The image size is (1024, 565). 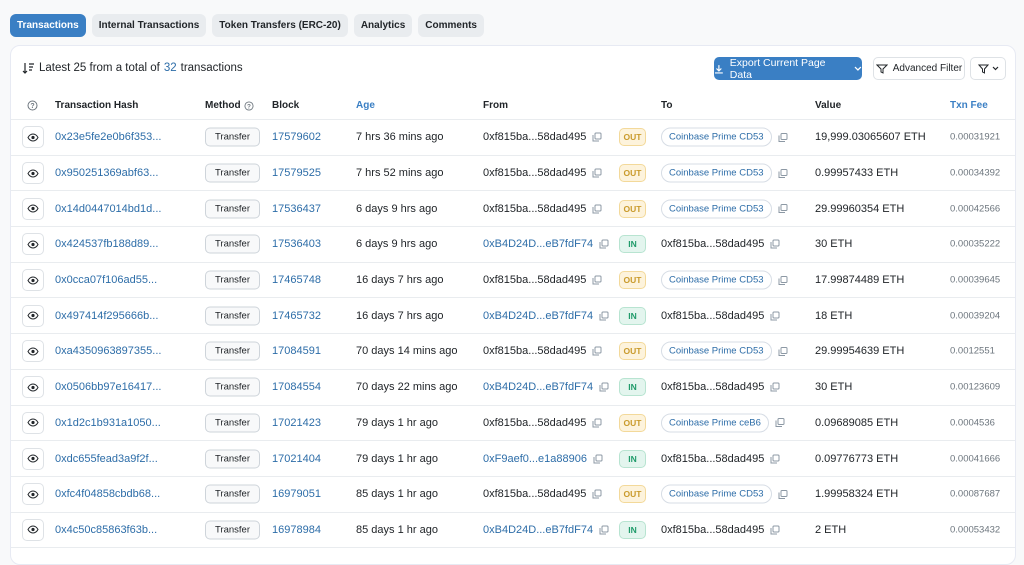 What do you see at coordinates (788, 69) in the screenshot?
I see `export-button: Export Current Page Data` at bounding box center [788, 69].